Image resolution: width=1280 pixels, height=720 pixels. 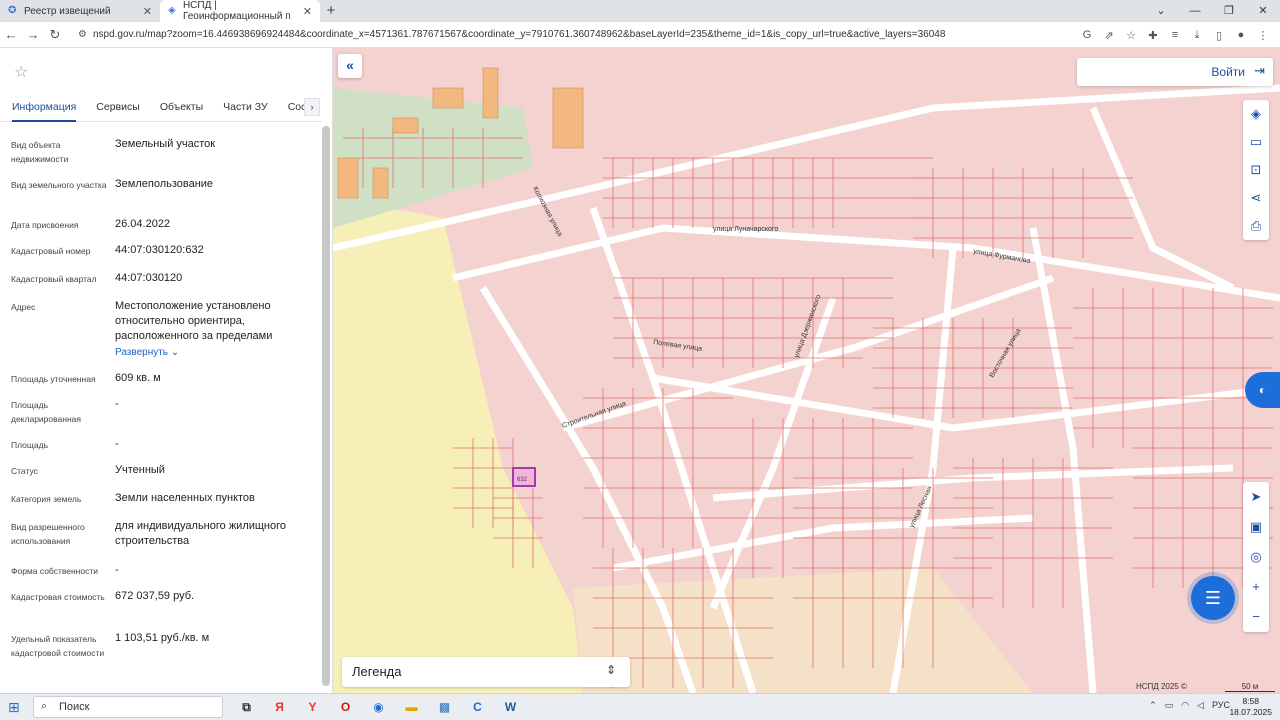 I want to click on login-button: Войти ⇥, so click(x=1175, y=72).